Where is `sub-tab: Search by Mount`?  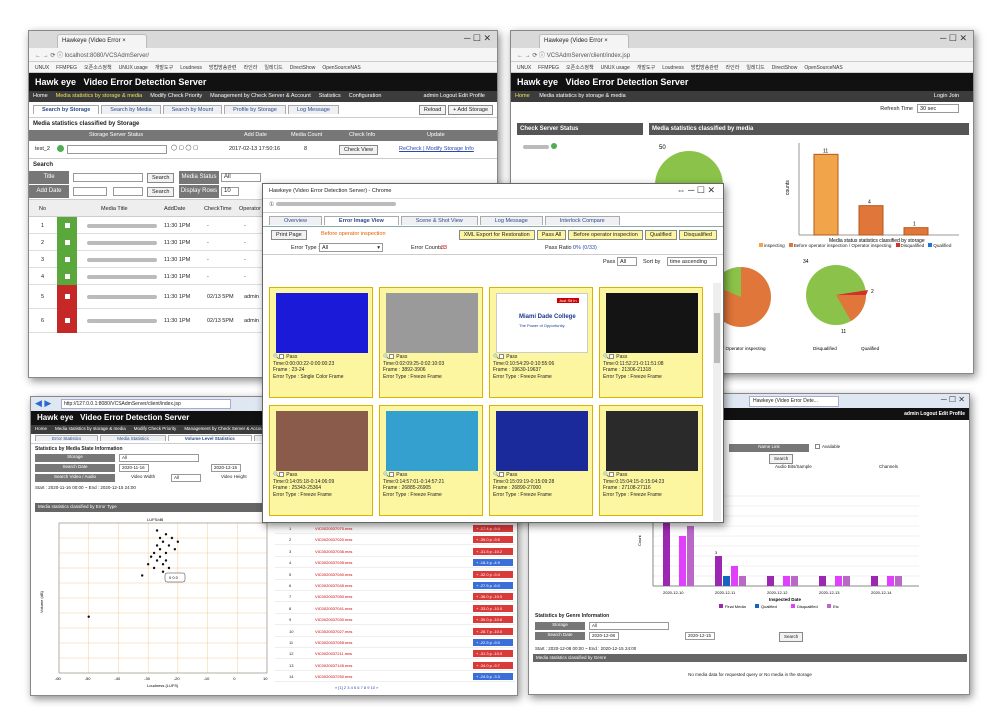 sub-tab: Search by Mount is located at coordinates (192, 109).